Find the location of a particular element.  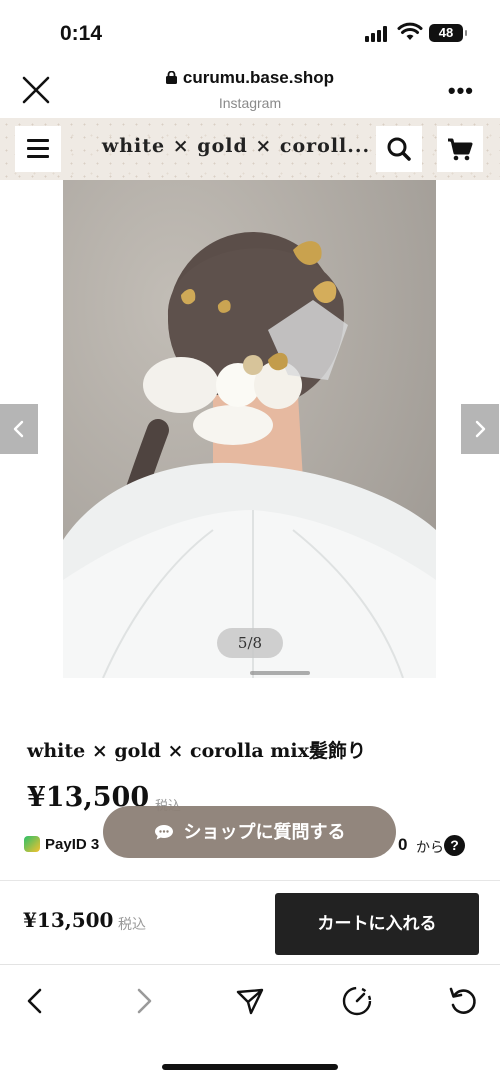

url-text: curumu.base.shop is located at coordinates (258, 77).